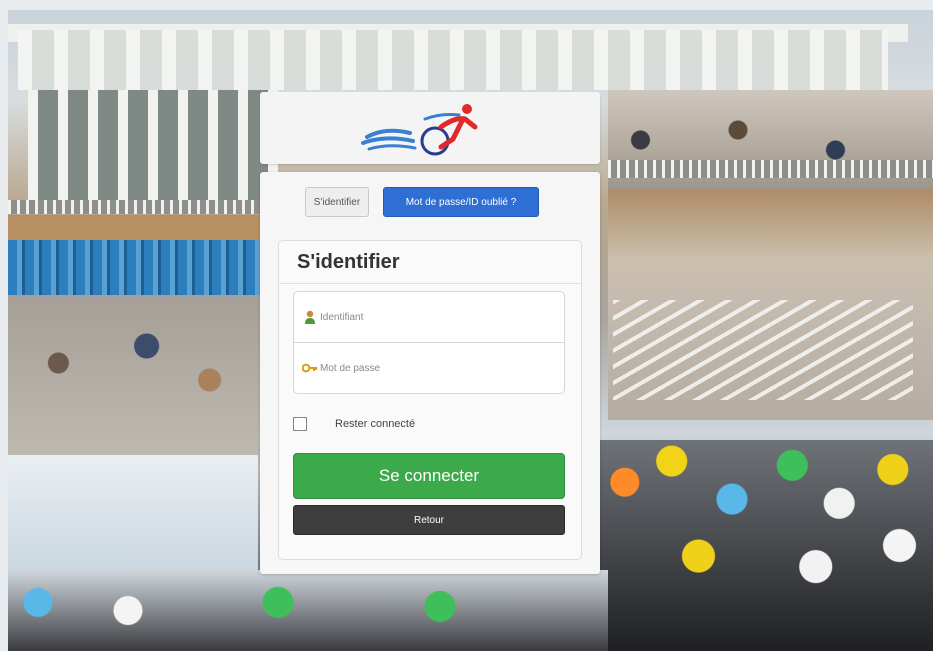 The image size is (933, 651). I want to click on pergola, so click(453, 60).